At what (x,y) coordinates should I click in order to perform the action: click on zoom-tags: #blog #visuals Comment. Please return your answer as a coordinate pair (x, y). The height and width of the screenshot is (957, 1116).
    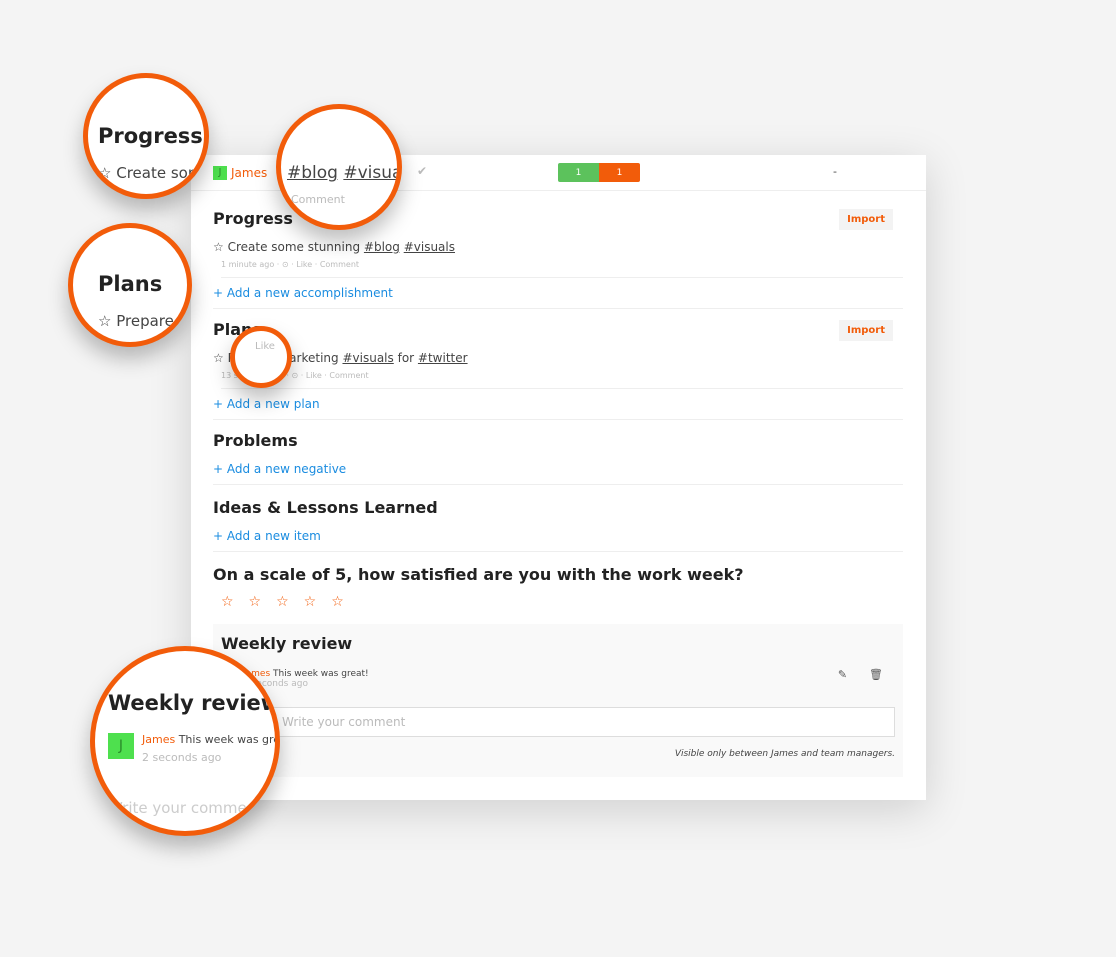
    Looking at the image, I should click on (339, 167).